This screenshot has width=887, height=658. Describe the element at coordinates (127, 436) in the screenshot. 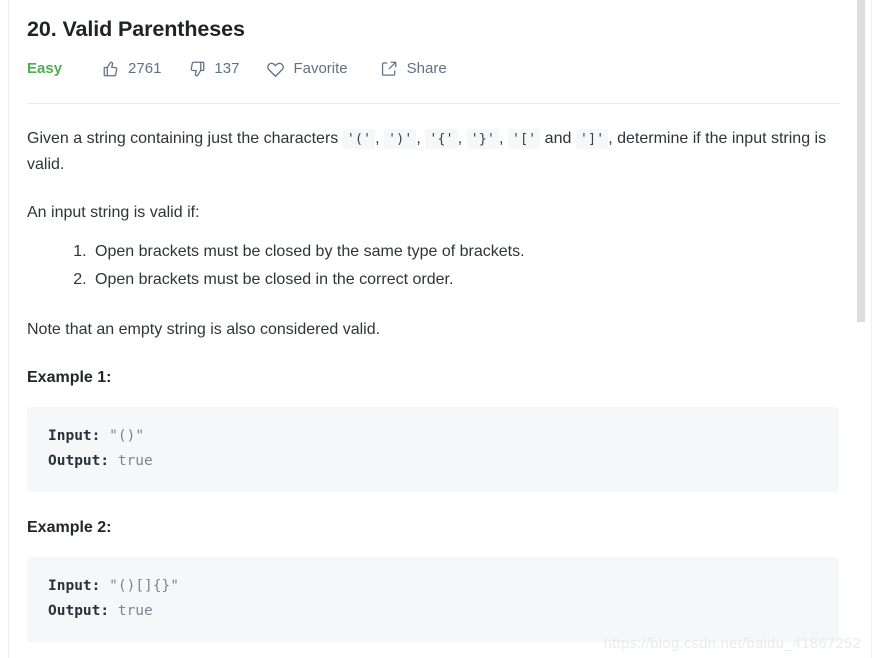

I see `example-1-input-value: "()"` at that location.